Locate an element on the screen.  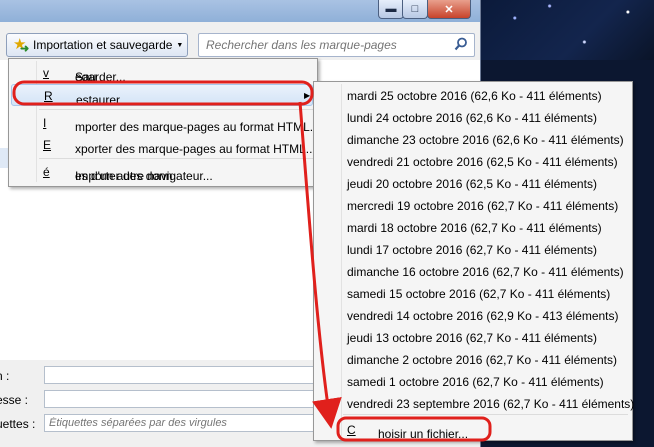
menu-item-restore: Restaurer ▶ is located at coordinates (162, 95).